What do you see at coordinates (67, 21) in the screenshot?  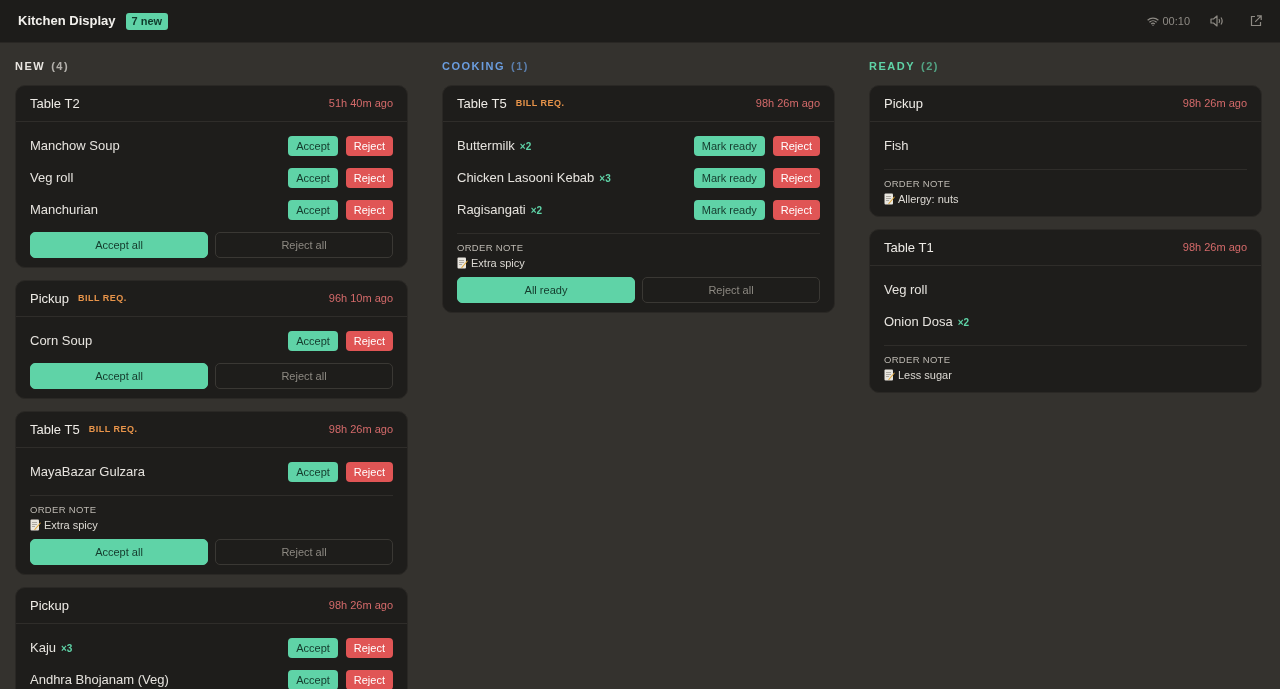 I see `app-title: Kitchen Display` at bounding box center [67, 21].